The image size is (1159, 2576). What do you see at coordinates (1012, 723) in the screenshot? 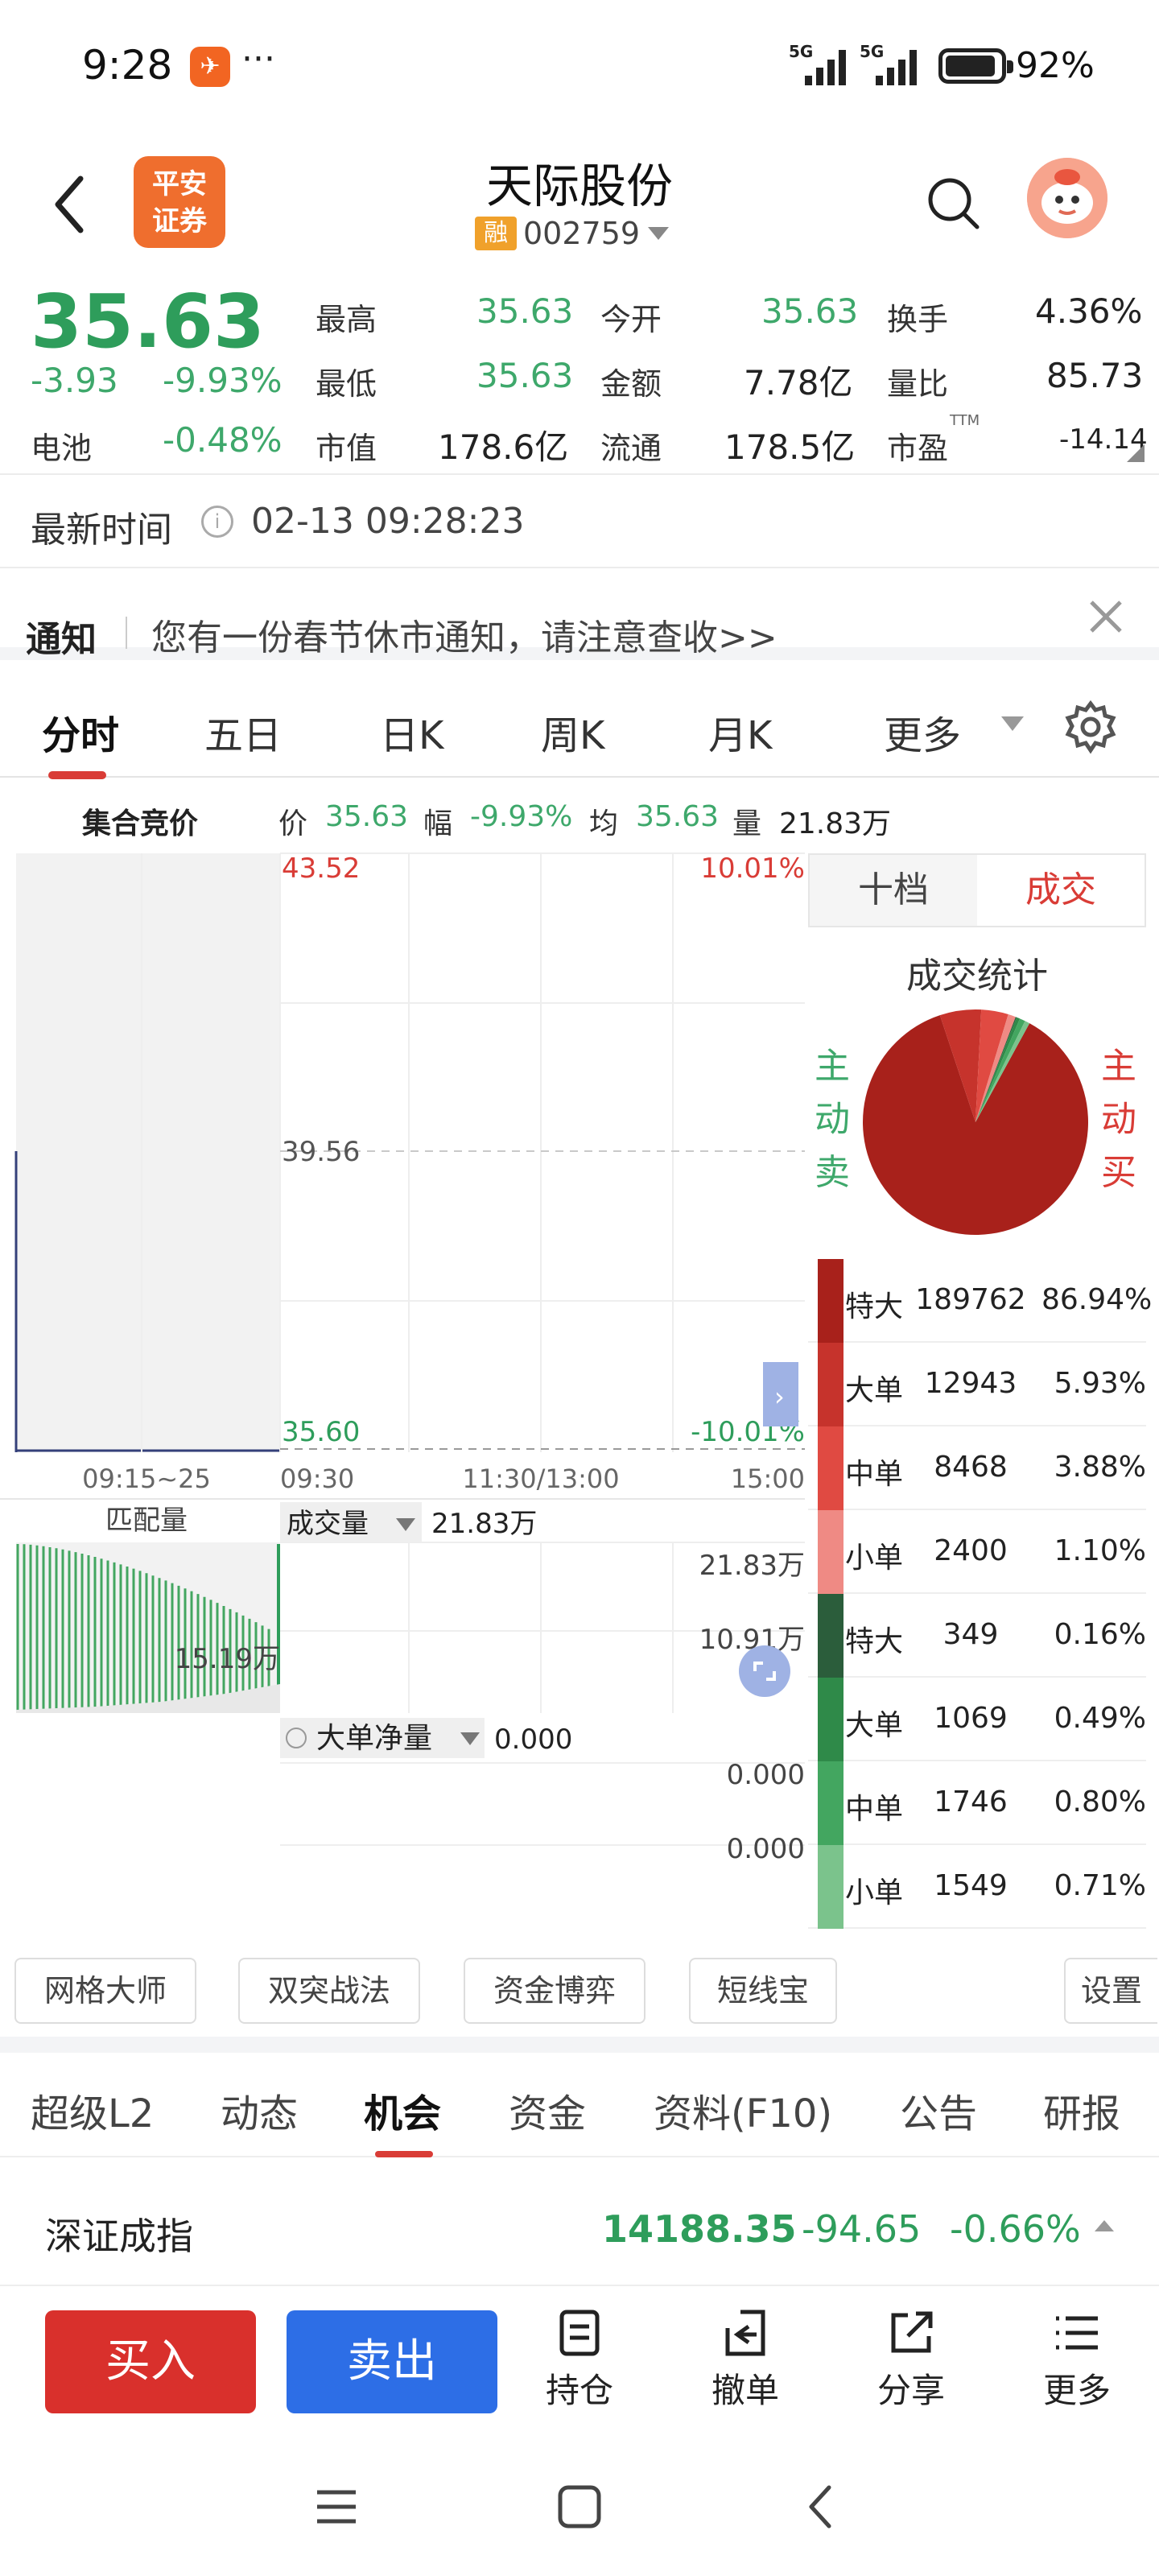
I see `tab-more-chevron-icon` at bounding box center [1012, 723].